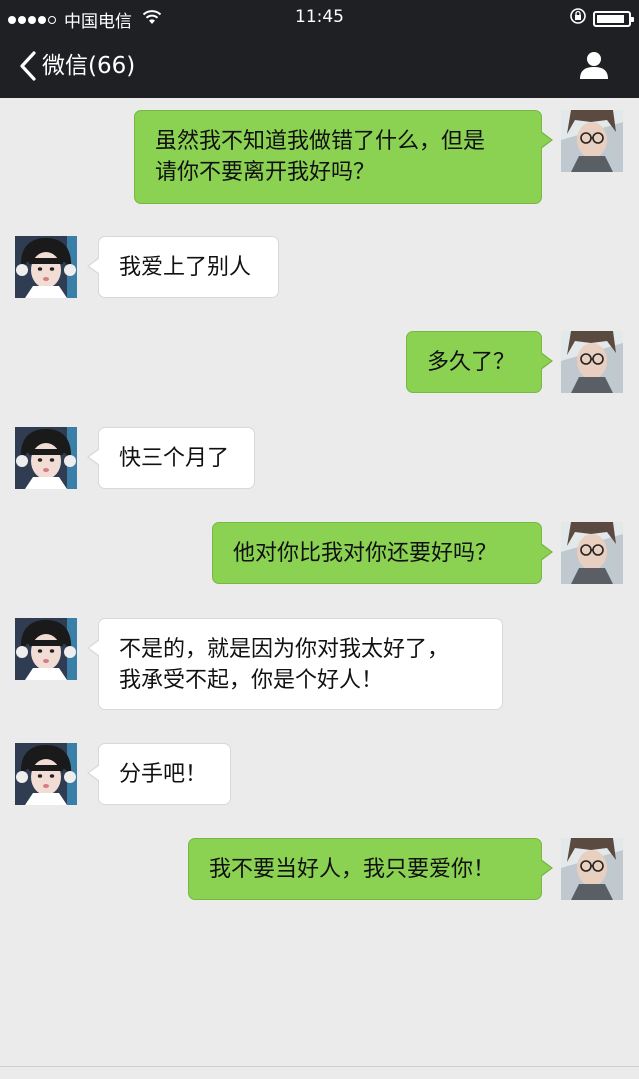 Image resolution: width=639 pixels, height=1079 pixels. I want to click on battery-icon, so click(613, 18).